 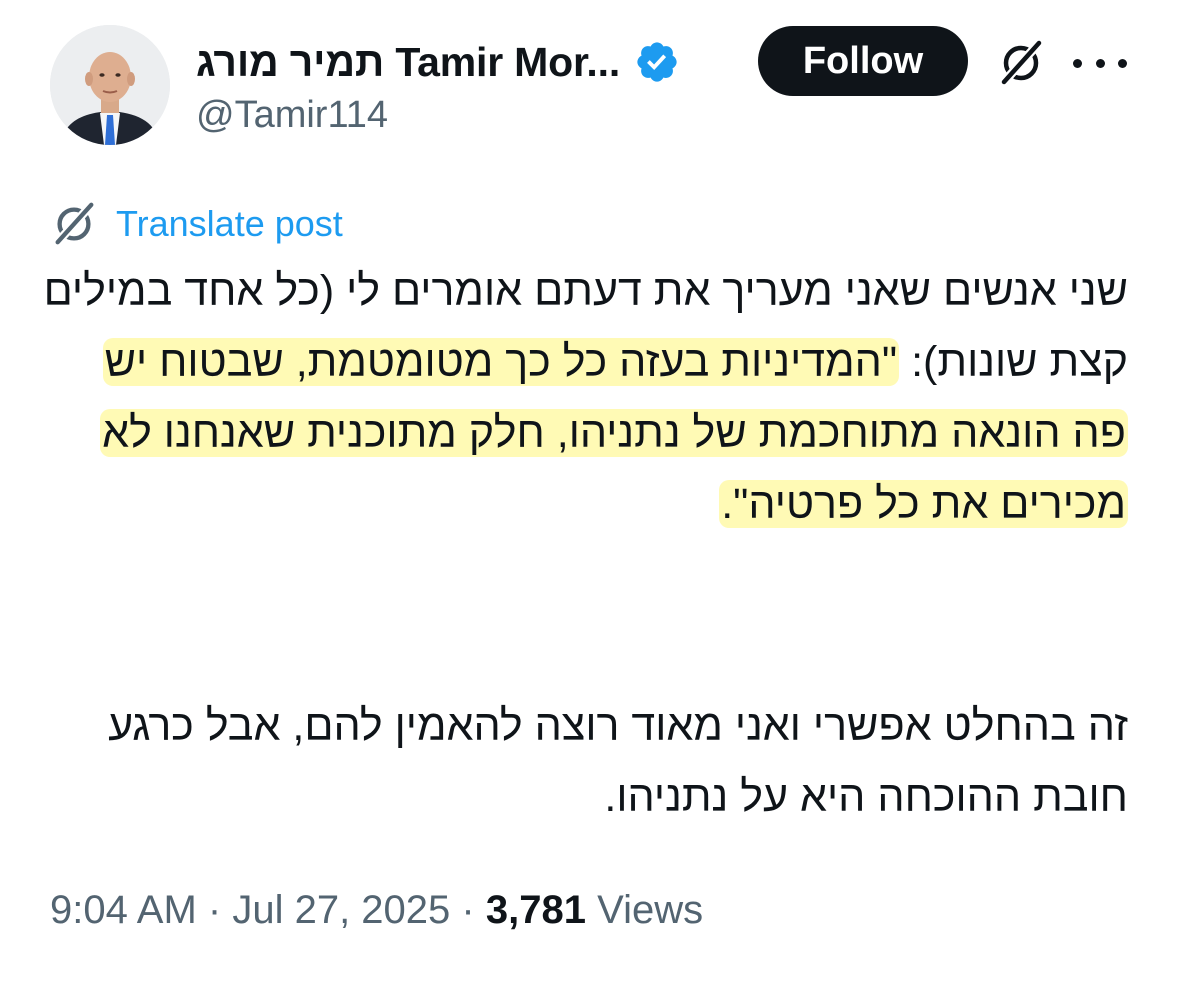 I want to click on translate-post-link: Translate post, so click(x=196, y=224).